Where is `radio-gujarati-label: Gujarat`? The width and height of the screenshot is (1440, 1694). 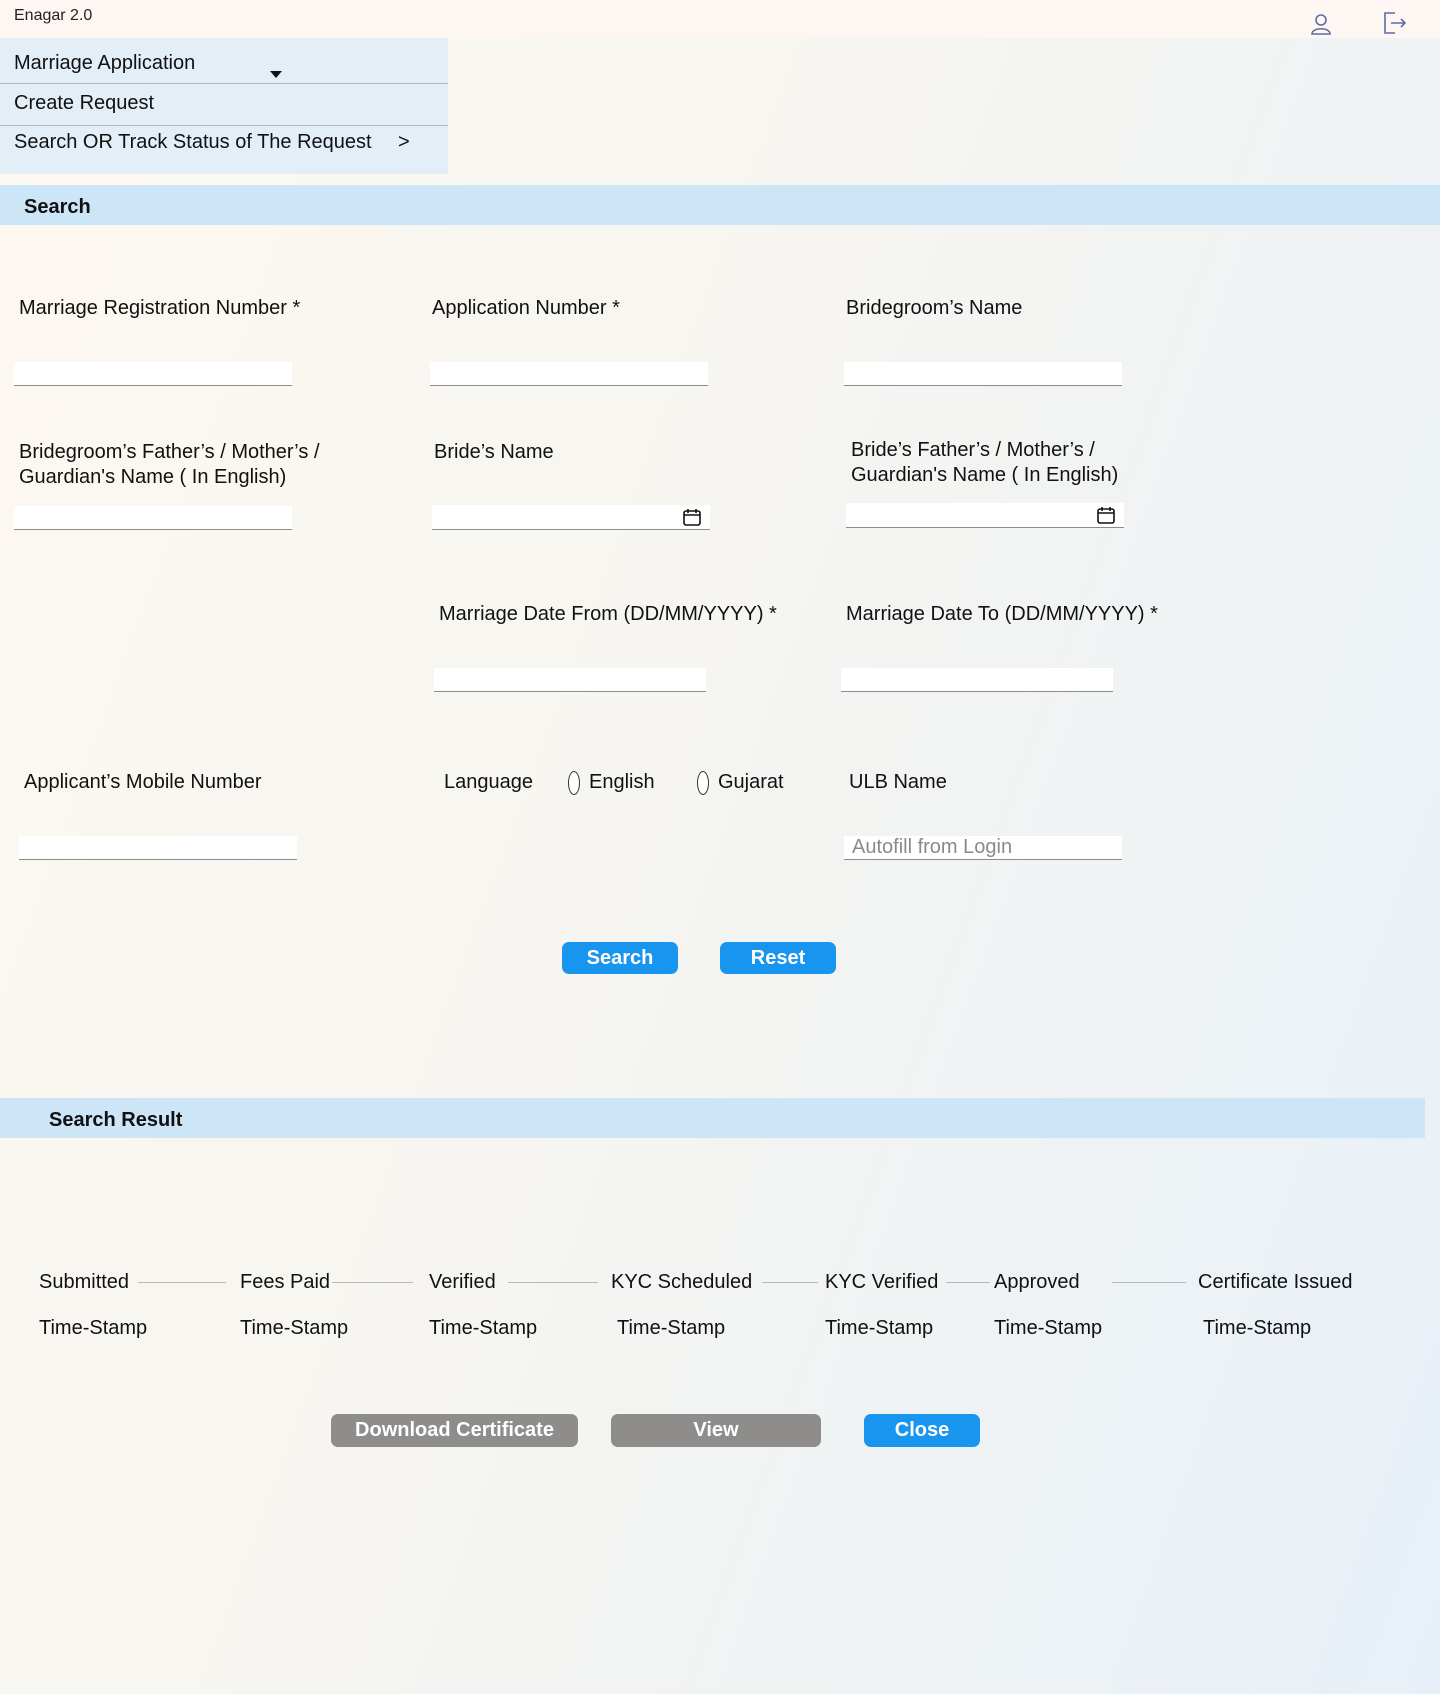 radio-gujarati-label: Gujarat is located at coordinates (751, 782).